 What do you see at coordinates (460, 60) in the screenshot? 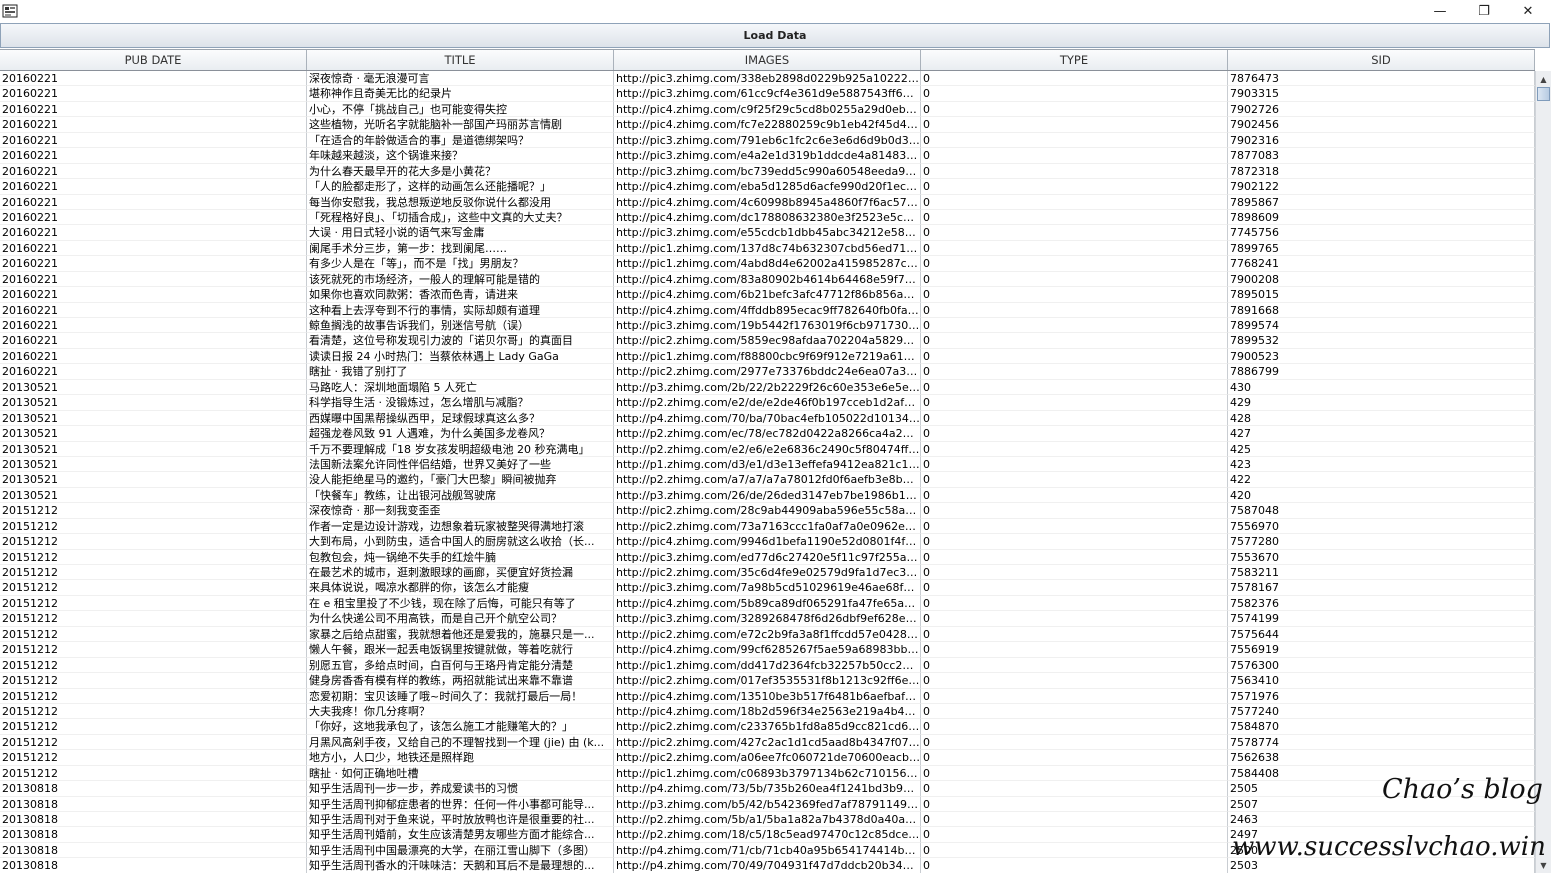
I see `column-header-title: TITLE` at bounding box center [460, 60].